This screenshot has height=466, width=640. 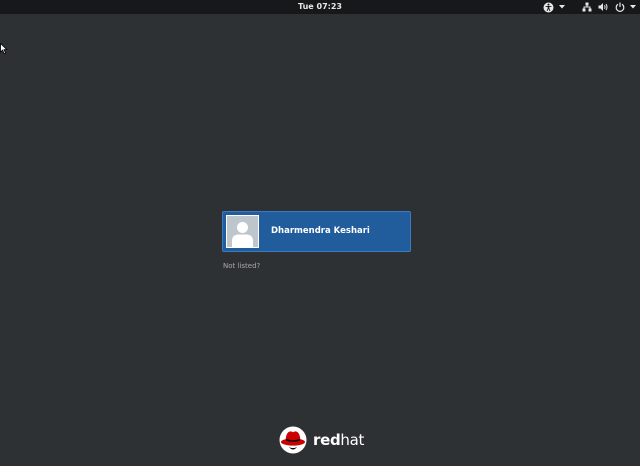 I want to click on accessibility-menu, so click(x=554, y=7).